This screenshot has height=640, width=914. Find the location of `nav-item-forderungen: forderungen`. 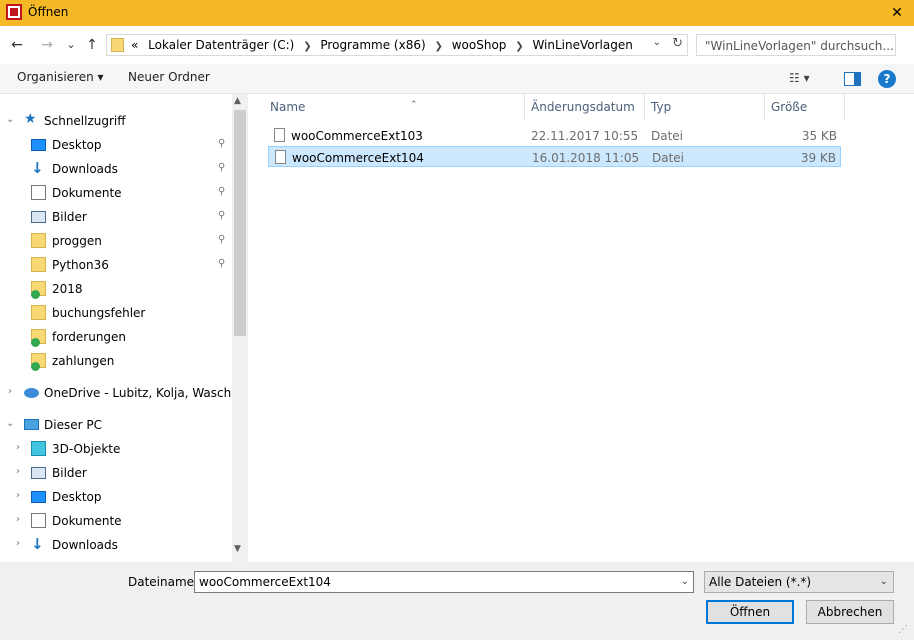

nav-item-forderungen: forderungen is located at coordinates (116, 337).